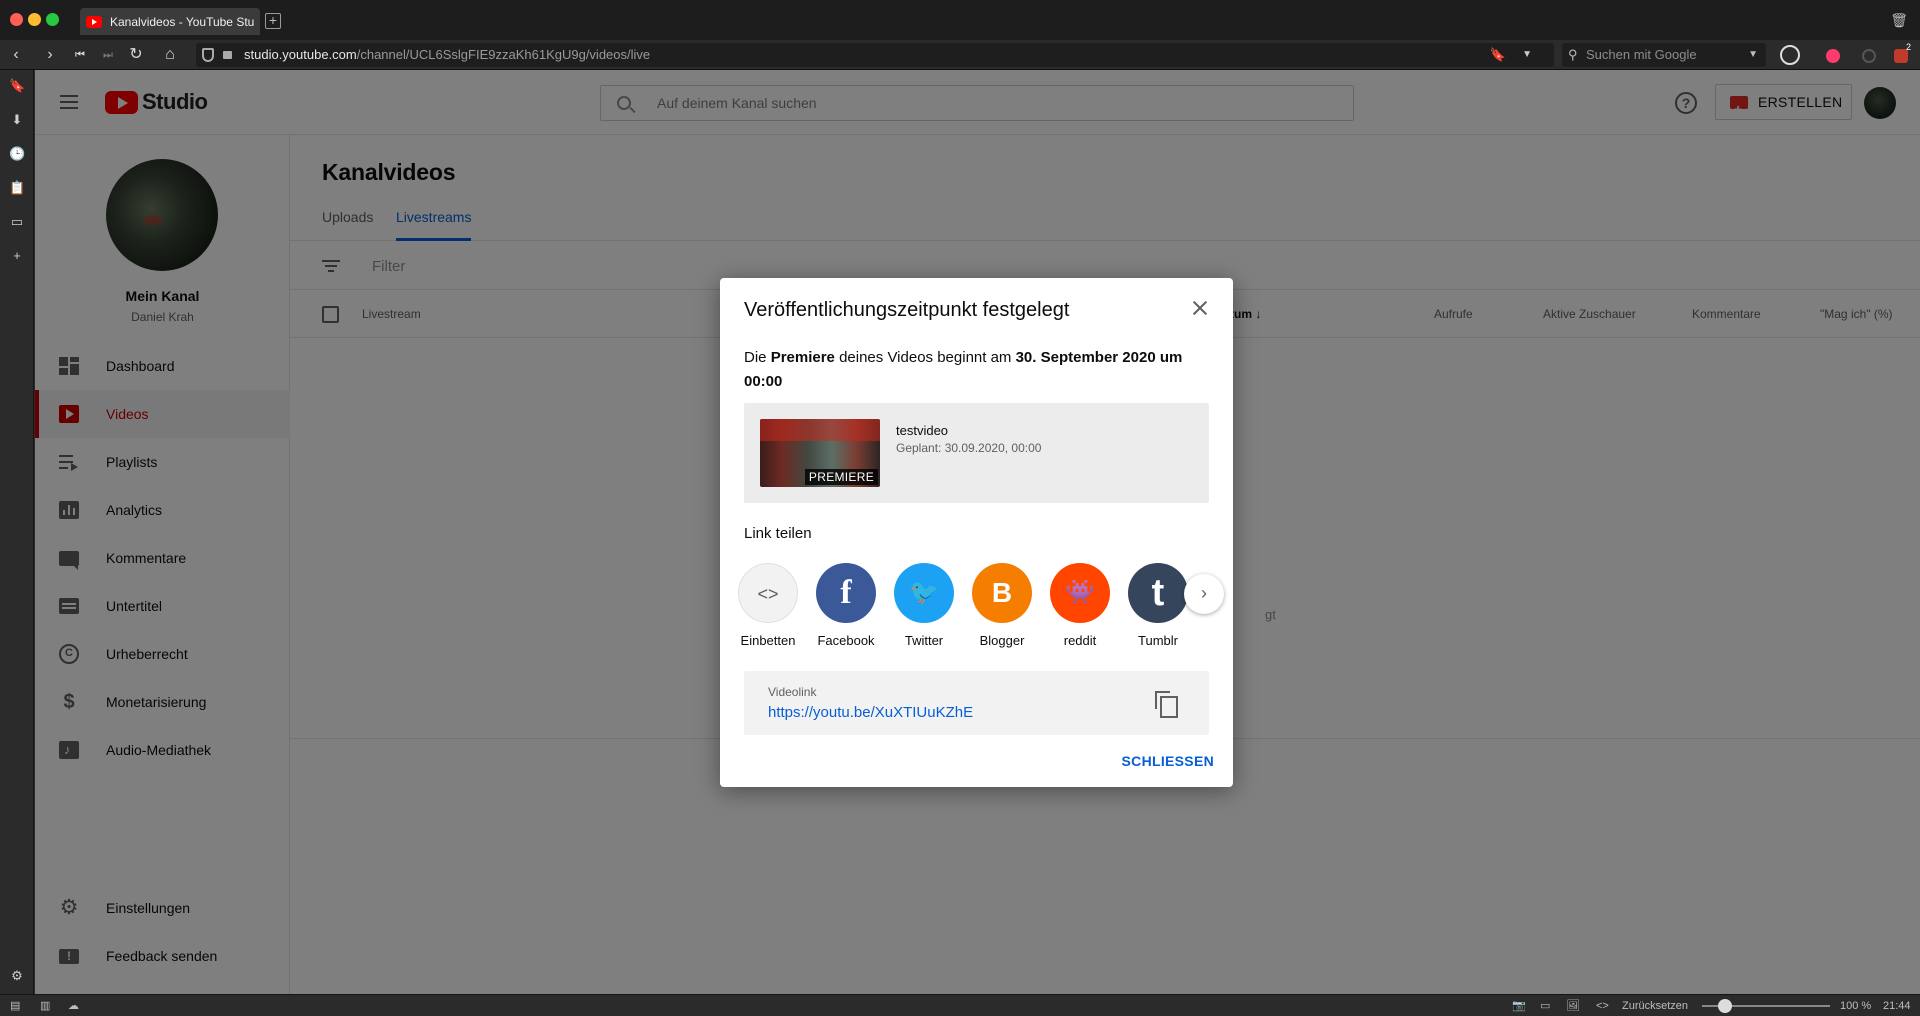 This screenshot has width=1920, height=1016. What do you see at coordinates (1909, 47) in the screenshot?
I see `ublock-badge: 2` at bounding box center [1909, 47].